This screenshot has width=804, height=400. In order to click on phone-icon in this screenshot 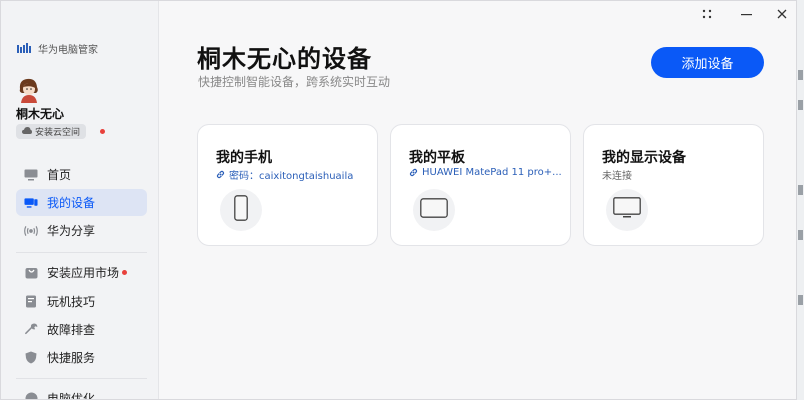, I will do `click(241, 210)`.